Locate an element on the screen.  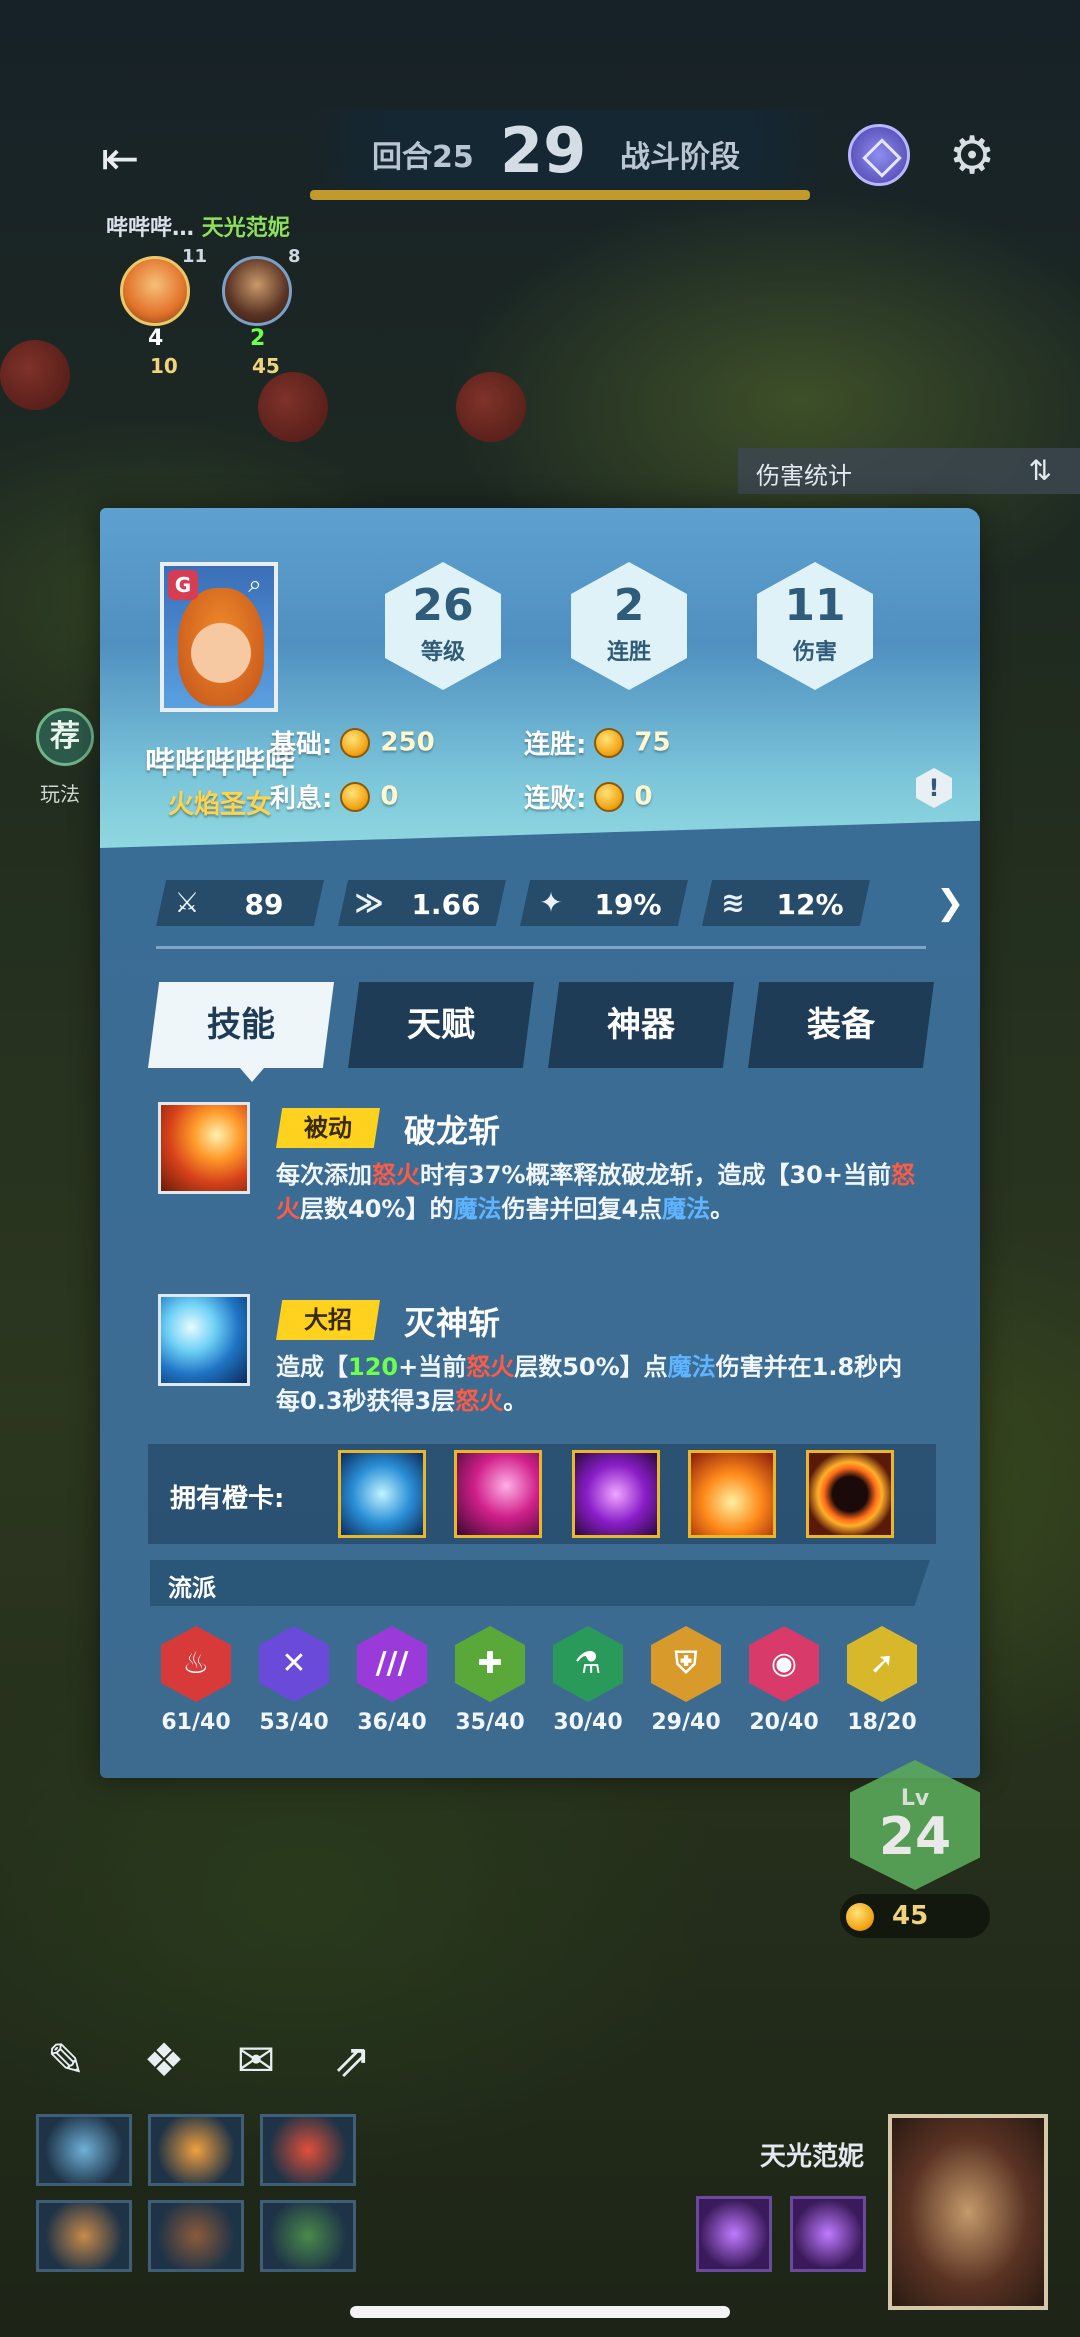
win-streak-value: 2 is located at coordinates (629, 605).